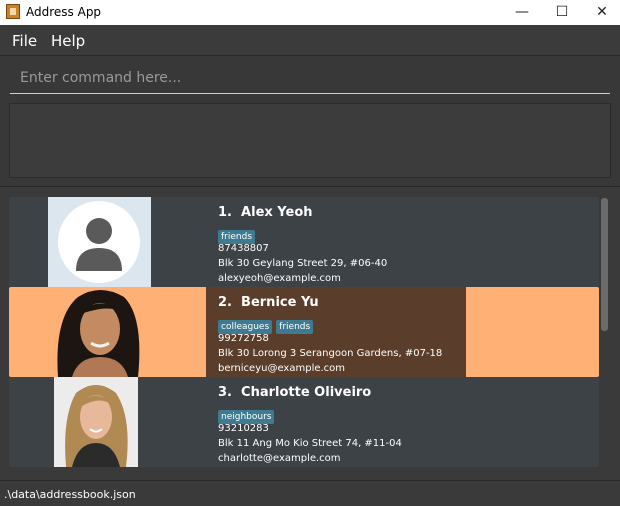  Describe the element at coordinates (342, 303) in the screenshot. I see `person-name-row: 2. Bernice Yu` at that location.